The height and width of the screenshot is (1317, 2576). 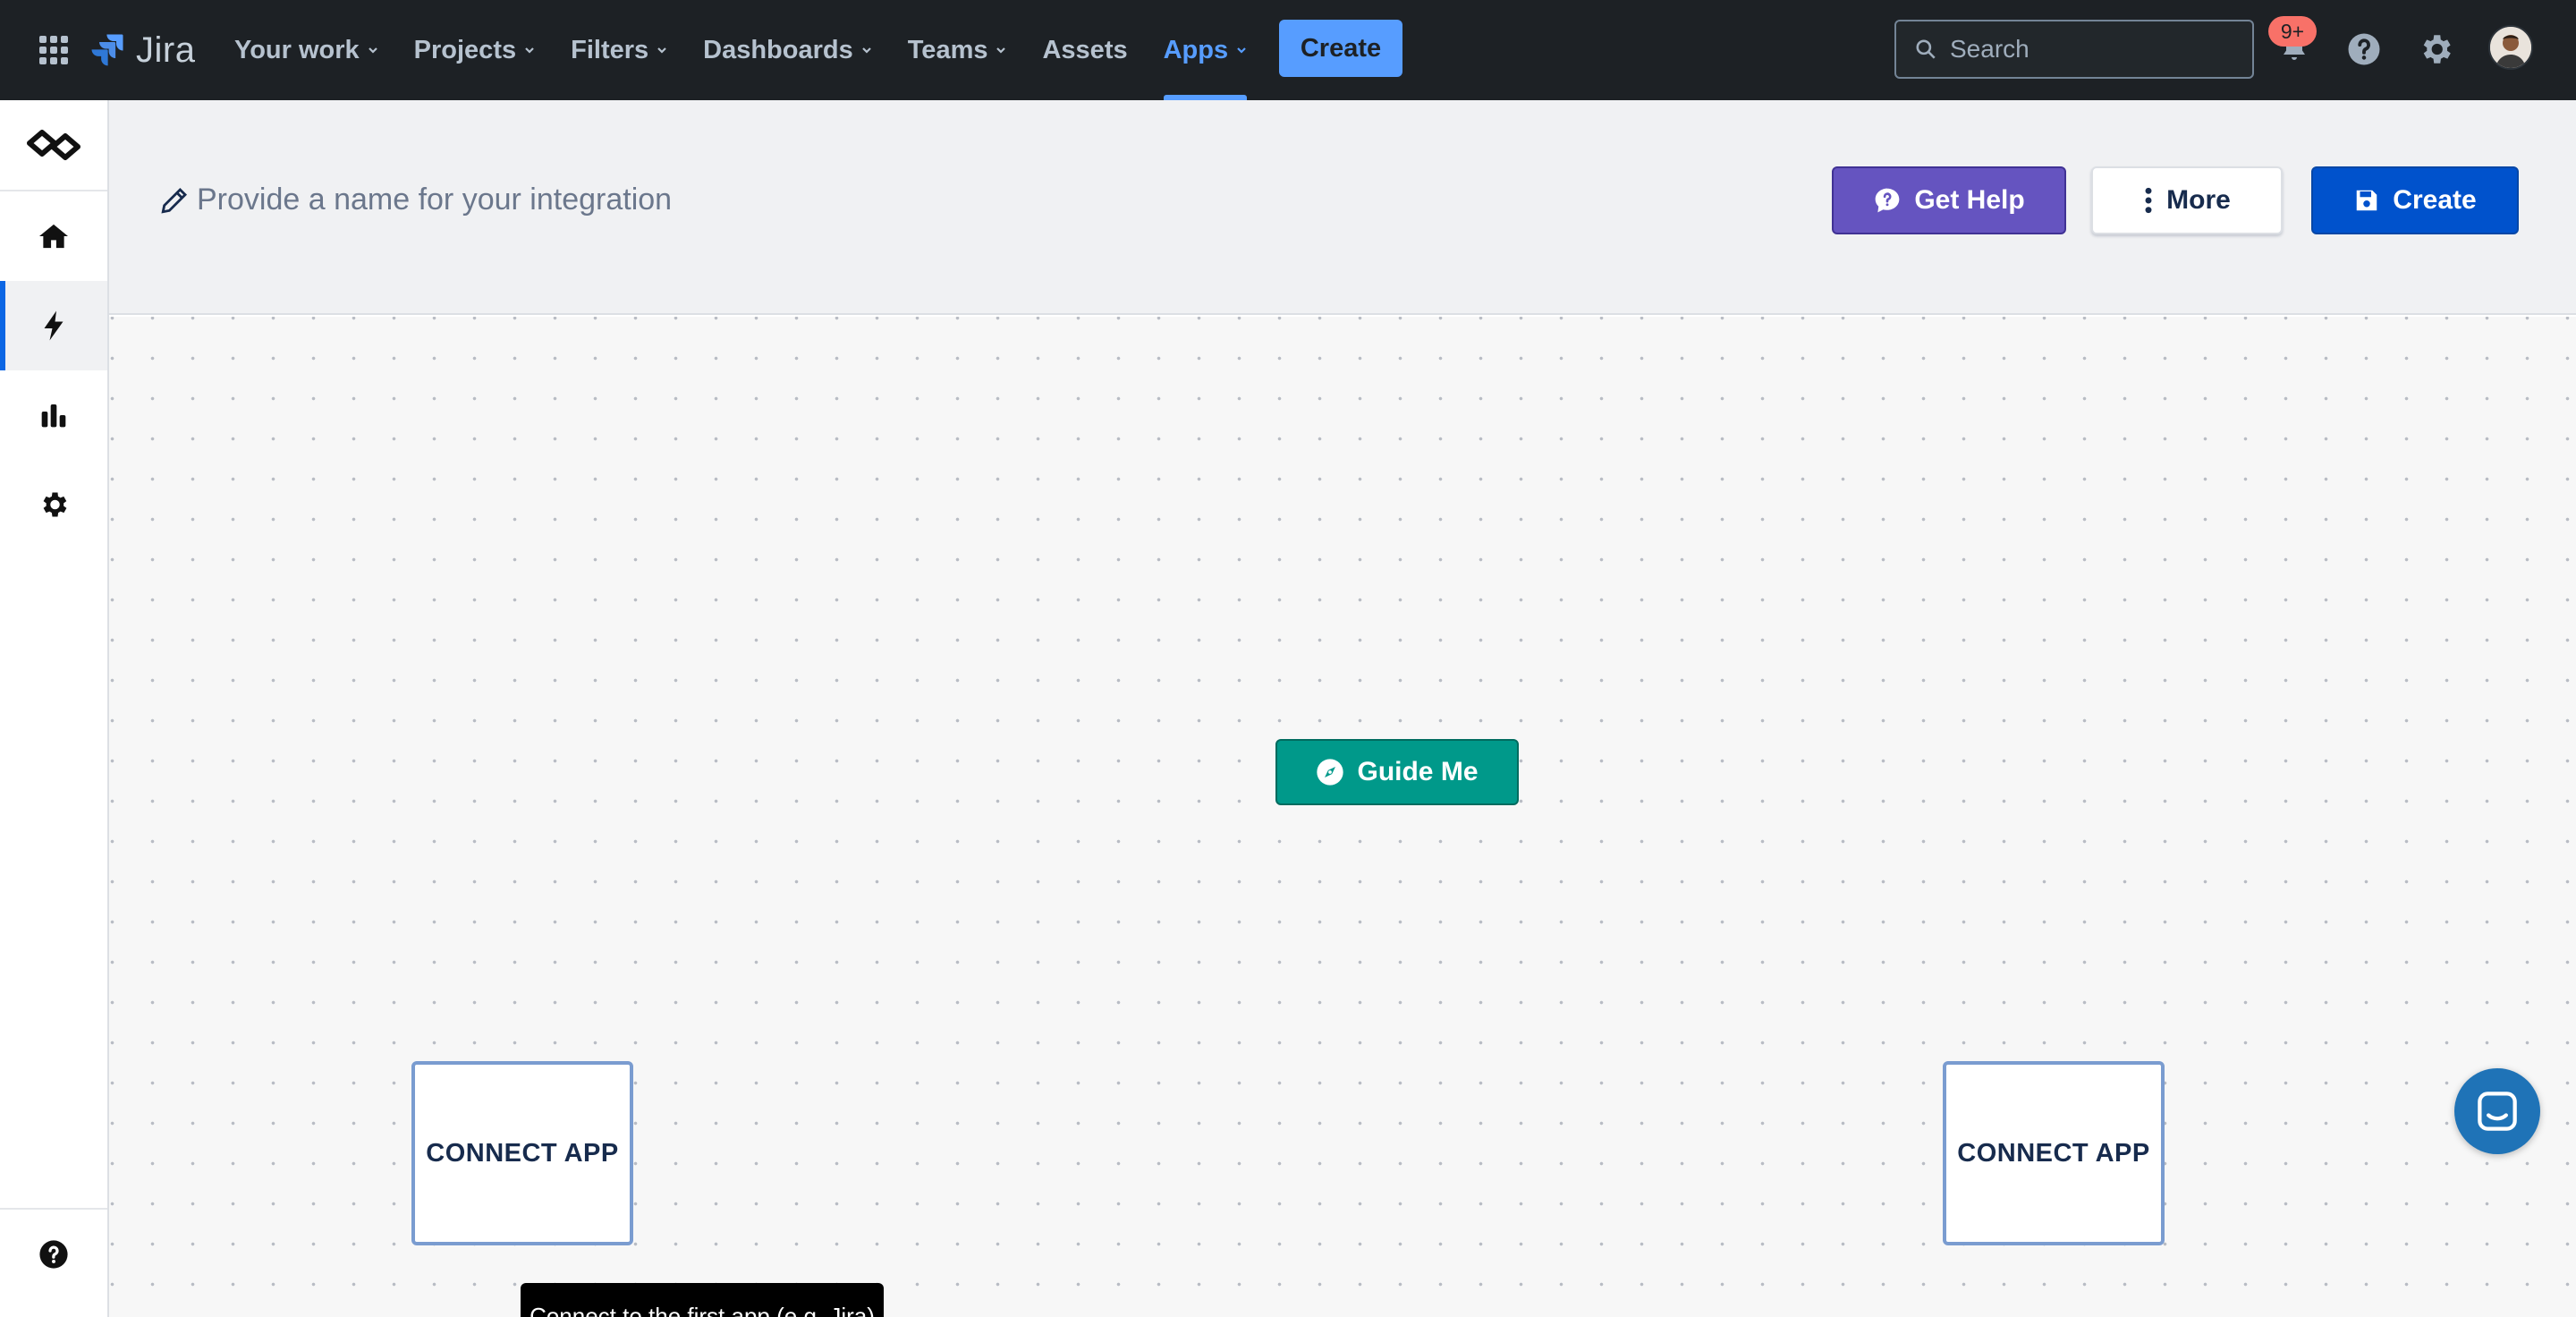 I want to click on create-label: Create, so click(x=2435, y=200).